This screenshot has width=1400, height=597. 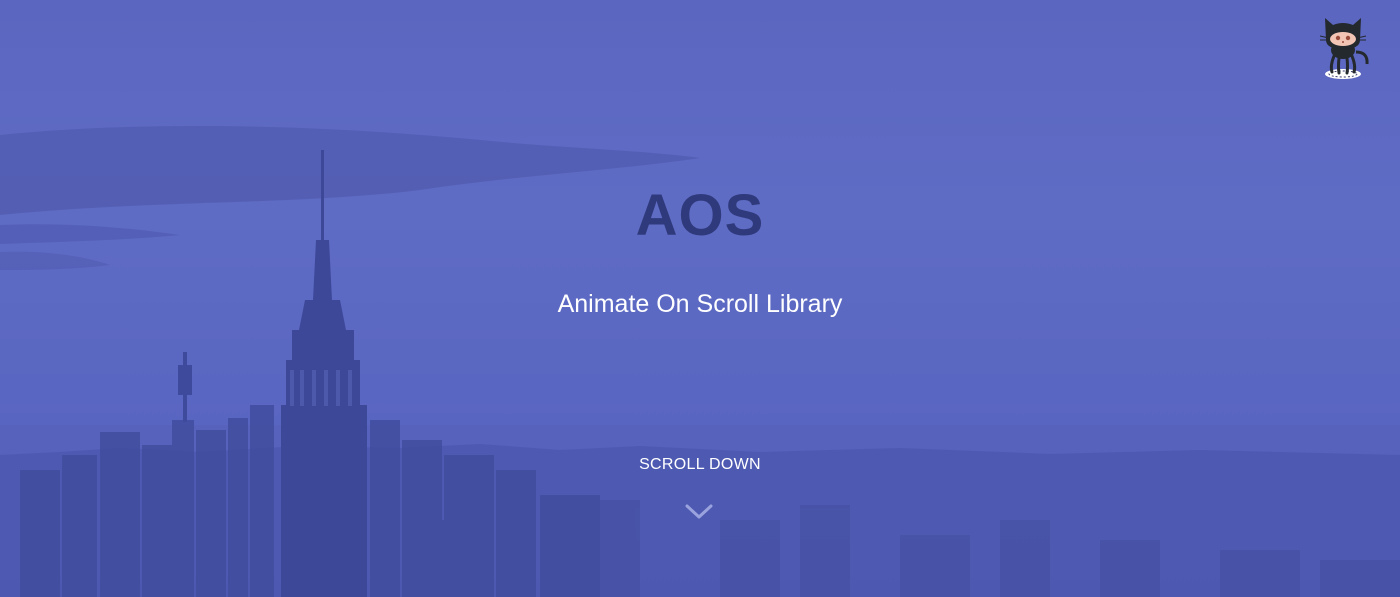 I want to click on page-title: AOS, so click(x=700, y=215).